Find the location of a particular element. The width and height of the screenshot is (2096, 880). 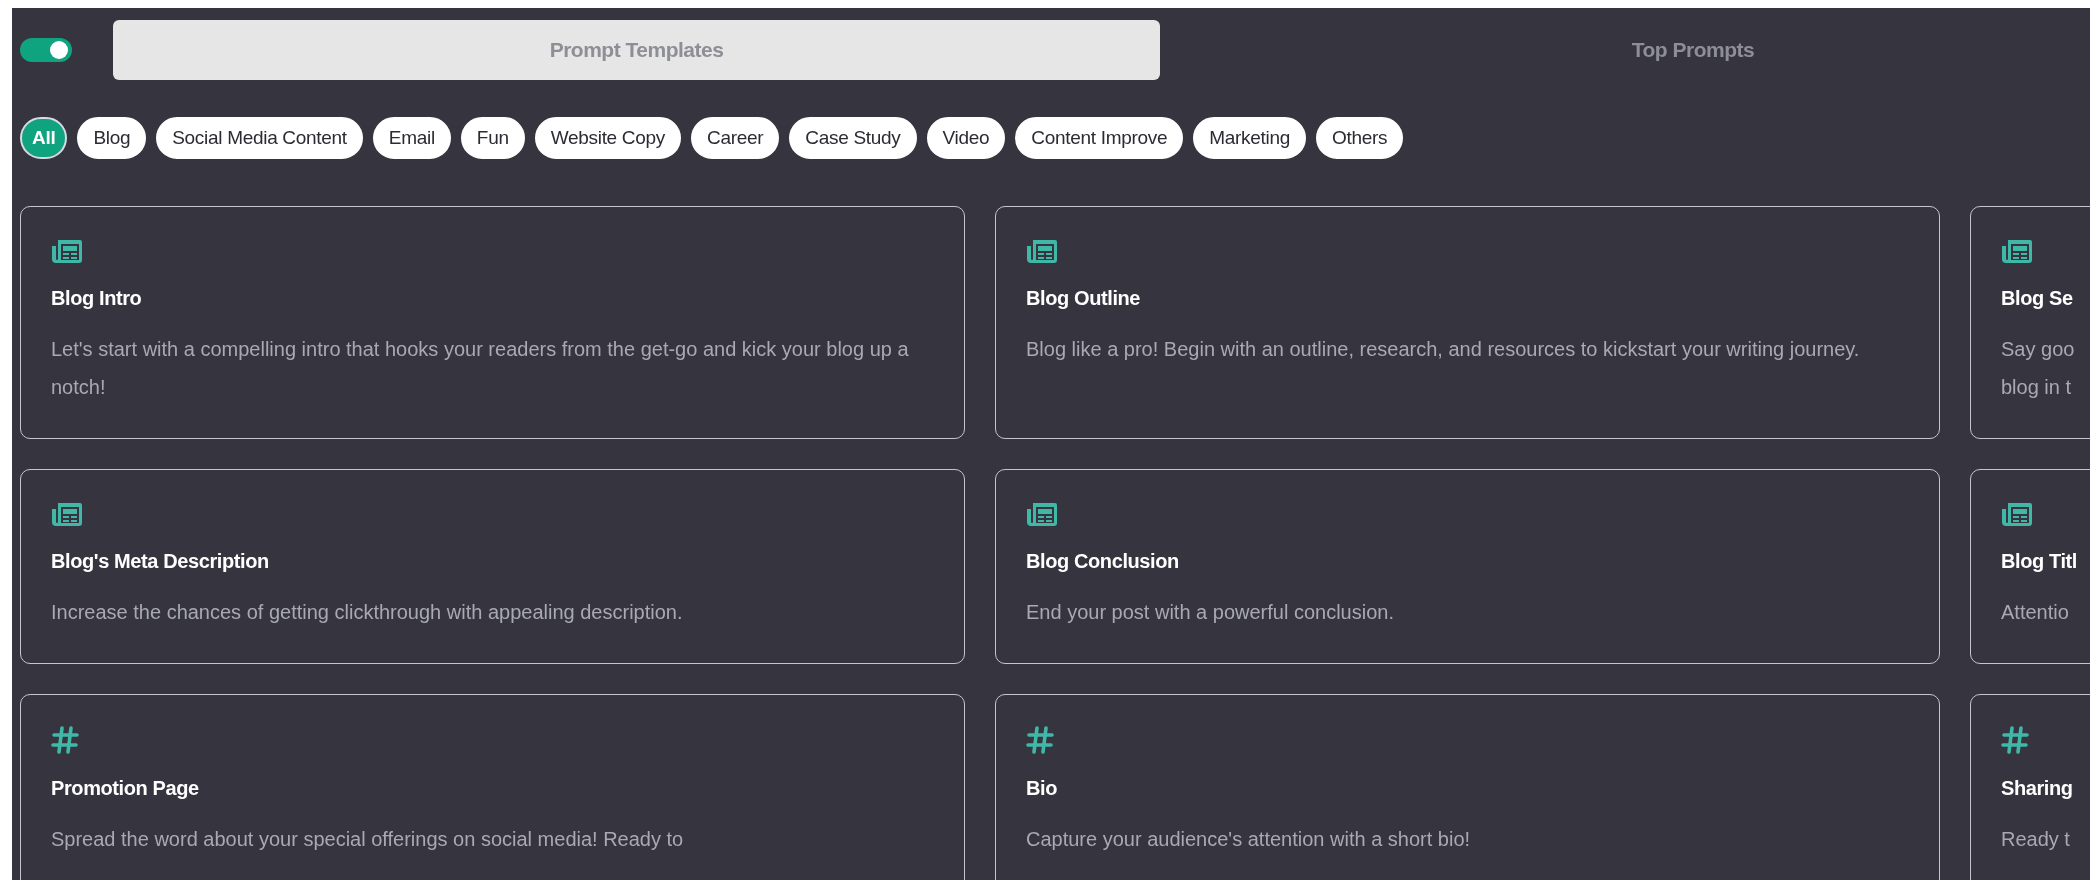

template-card: Blog Intro Let's start with a compelling intro that hooks your readers from the get-go and kick your blog up a notch! is located at coordinates (492, 322).